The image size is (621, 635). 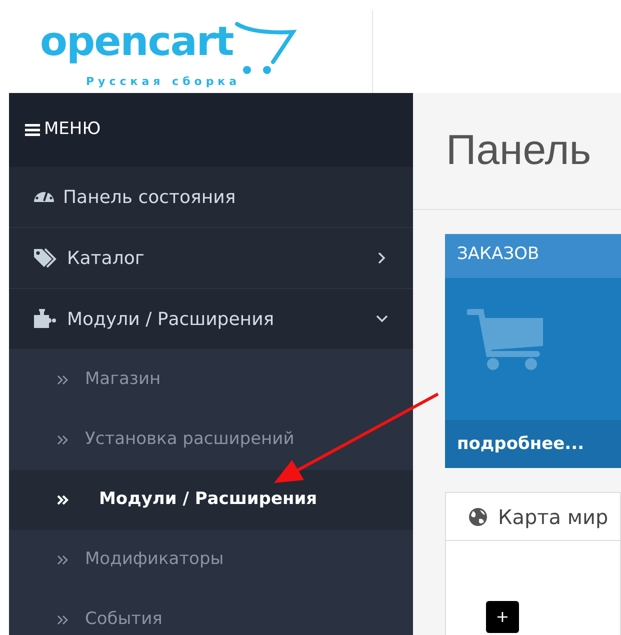 What do you see at coordinates (211, 197) in the screenshot?
I see `sidebar-item: Панель состояния` at bounding box center [211, 197].